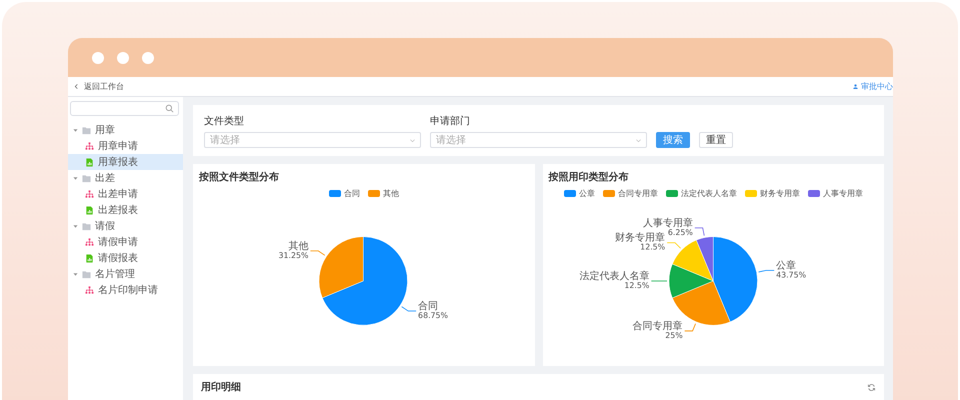 The width and height of the screenshot is (960, 400). Describe the element at coordinates (224, 121) in the screenshot. I see `field-label: 文件类型` at that location.